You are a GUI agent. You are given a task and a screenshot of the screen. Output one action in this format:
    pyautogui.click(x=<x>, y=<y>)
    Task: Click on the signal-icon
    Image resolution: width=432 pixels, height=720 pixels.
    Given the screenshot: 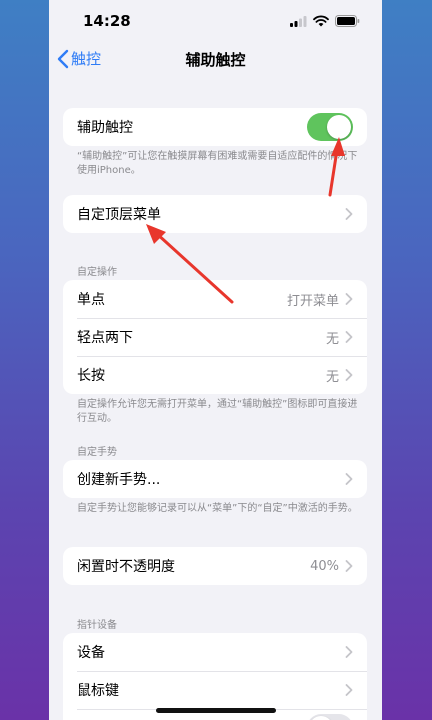 What is the action you would take?
    pyautogui.click(x=298, y=21)
    